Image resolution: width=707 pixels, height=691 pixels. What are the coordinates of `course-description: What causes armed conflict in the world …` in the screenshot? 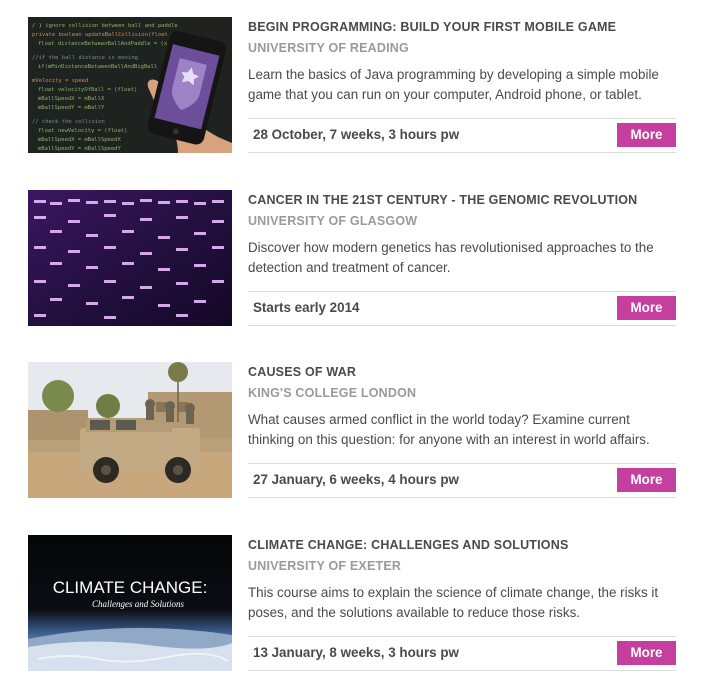 It's located at (449, 429).